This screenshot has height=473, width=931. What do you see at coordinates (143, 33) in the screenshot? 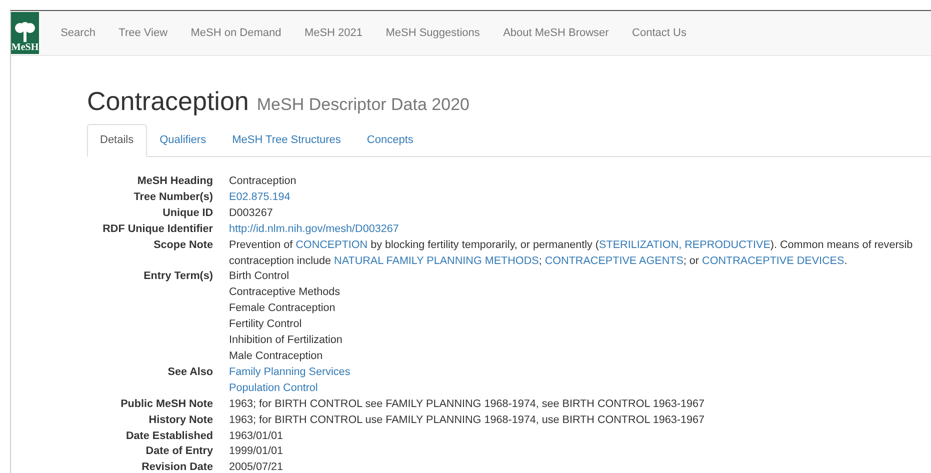
I see `nav-link: Tree View` at bounding box center [143, 33].